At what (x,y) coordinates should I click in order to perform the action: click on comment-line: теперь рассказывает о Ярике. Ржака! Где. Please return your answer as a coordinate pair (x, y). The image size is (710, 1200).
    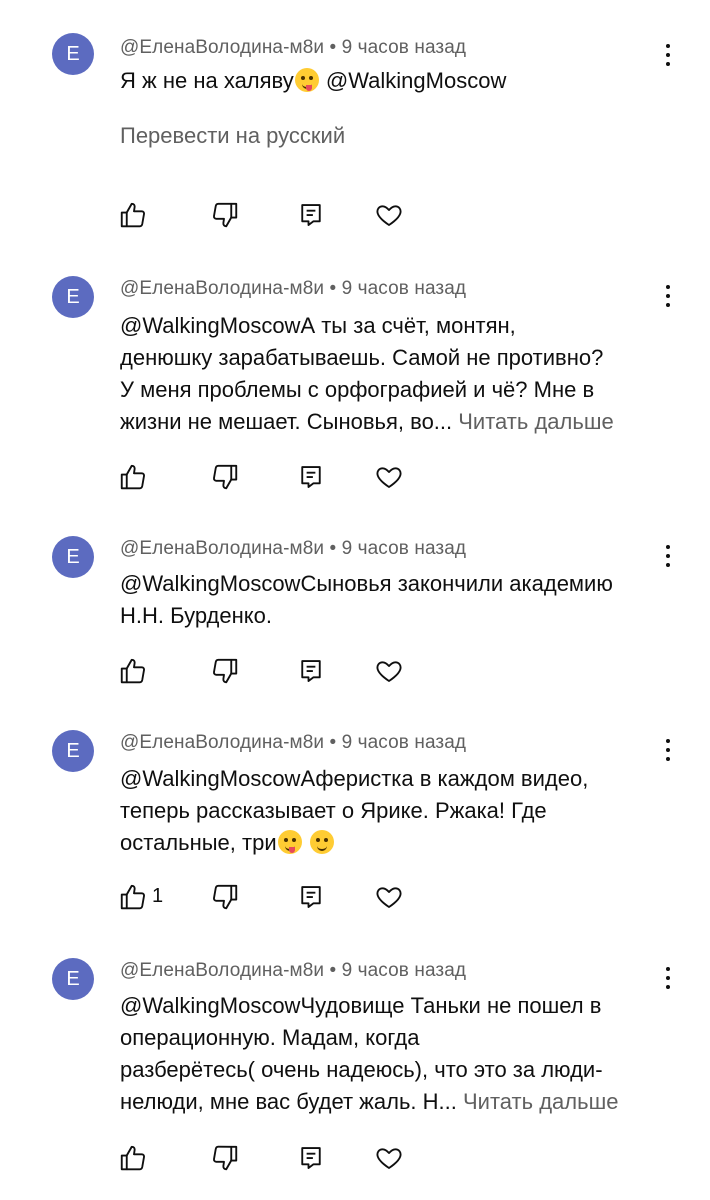
    Looking at the image, I should click on (333, 810).